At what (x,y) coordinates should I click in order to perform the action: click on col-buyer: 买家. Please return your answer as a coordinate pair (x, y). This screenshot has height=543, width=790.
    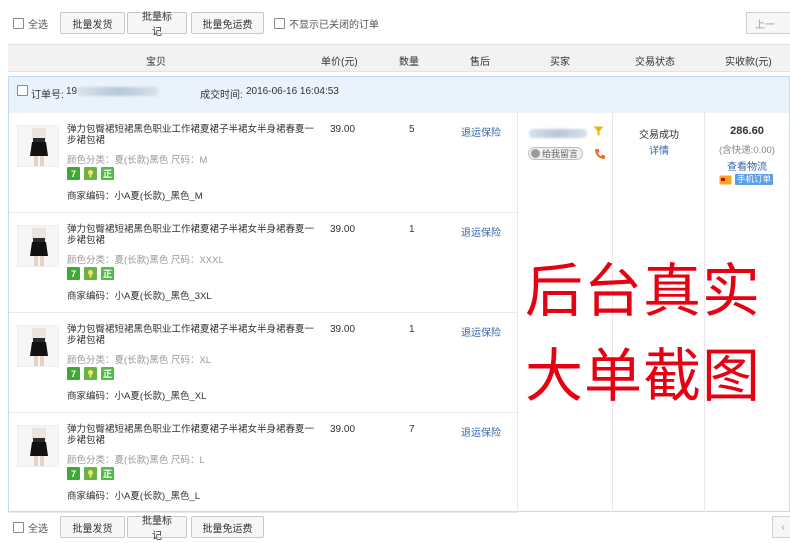
    Looking at the image, I should click on (560, 62).